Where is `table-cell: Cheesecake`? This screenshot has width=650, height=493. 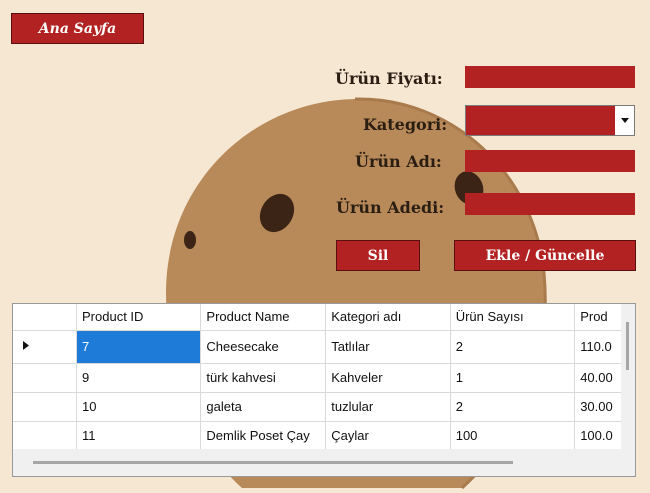
table-cell: Cheesecake is located at coordinates (263, 347).